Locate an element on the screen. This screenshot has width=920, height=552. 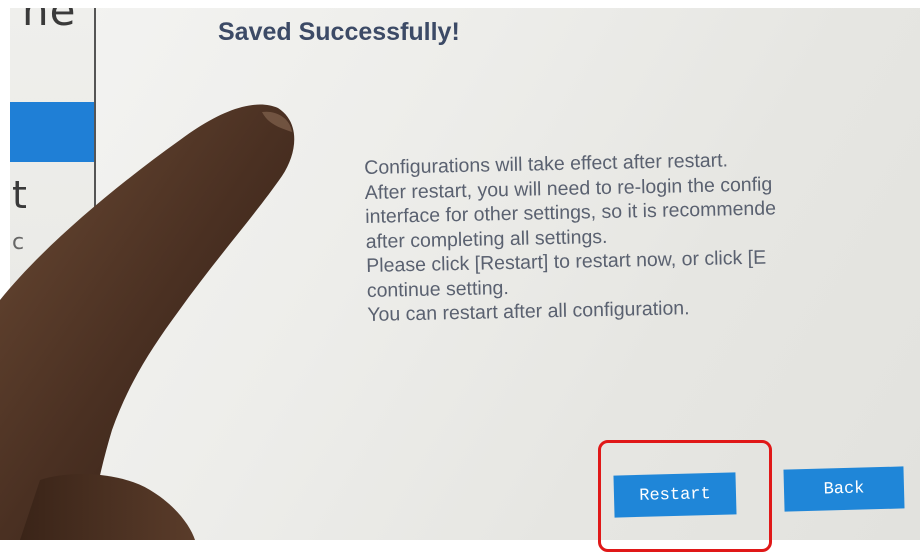
sidebar-item-active is located at coordinates (52, 132).